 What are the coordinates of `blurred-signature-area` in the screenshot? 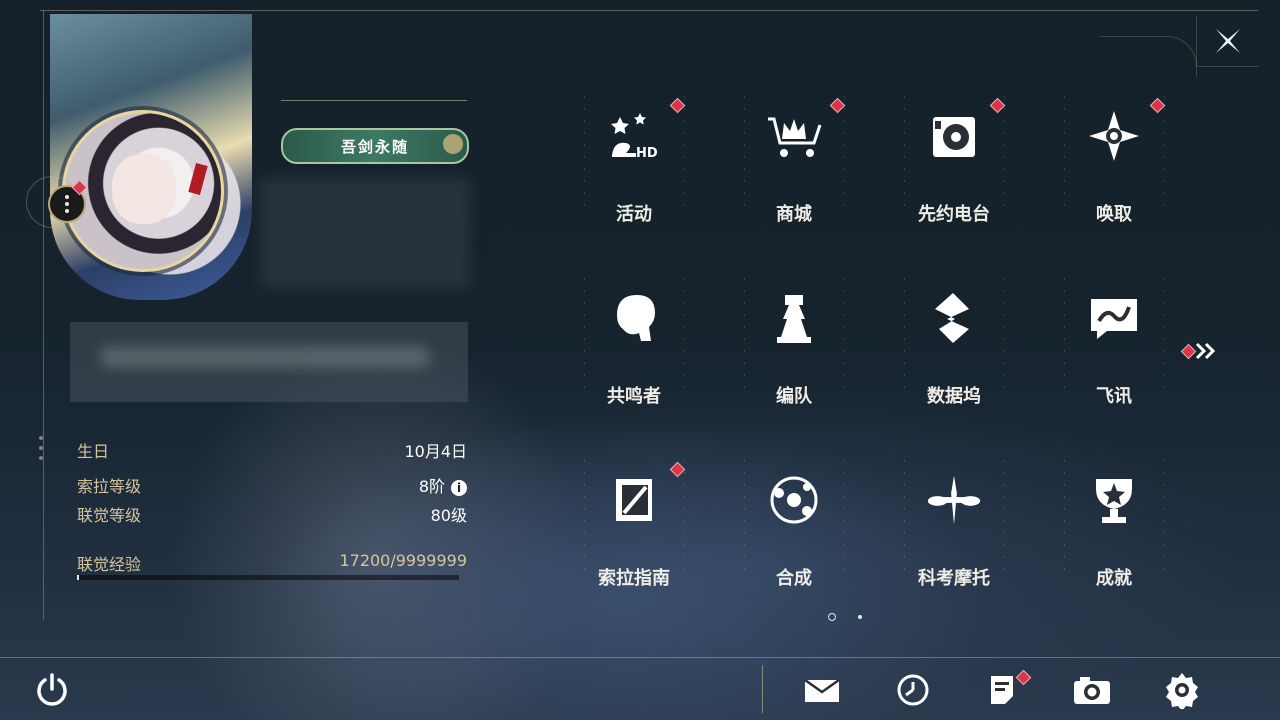 It's located at (269, 362).